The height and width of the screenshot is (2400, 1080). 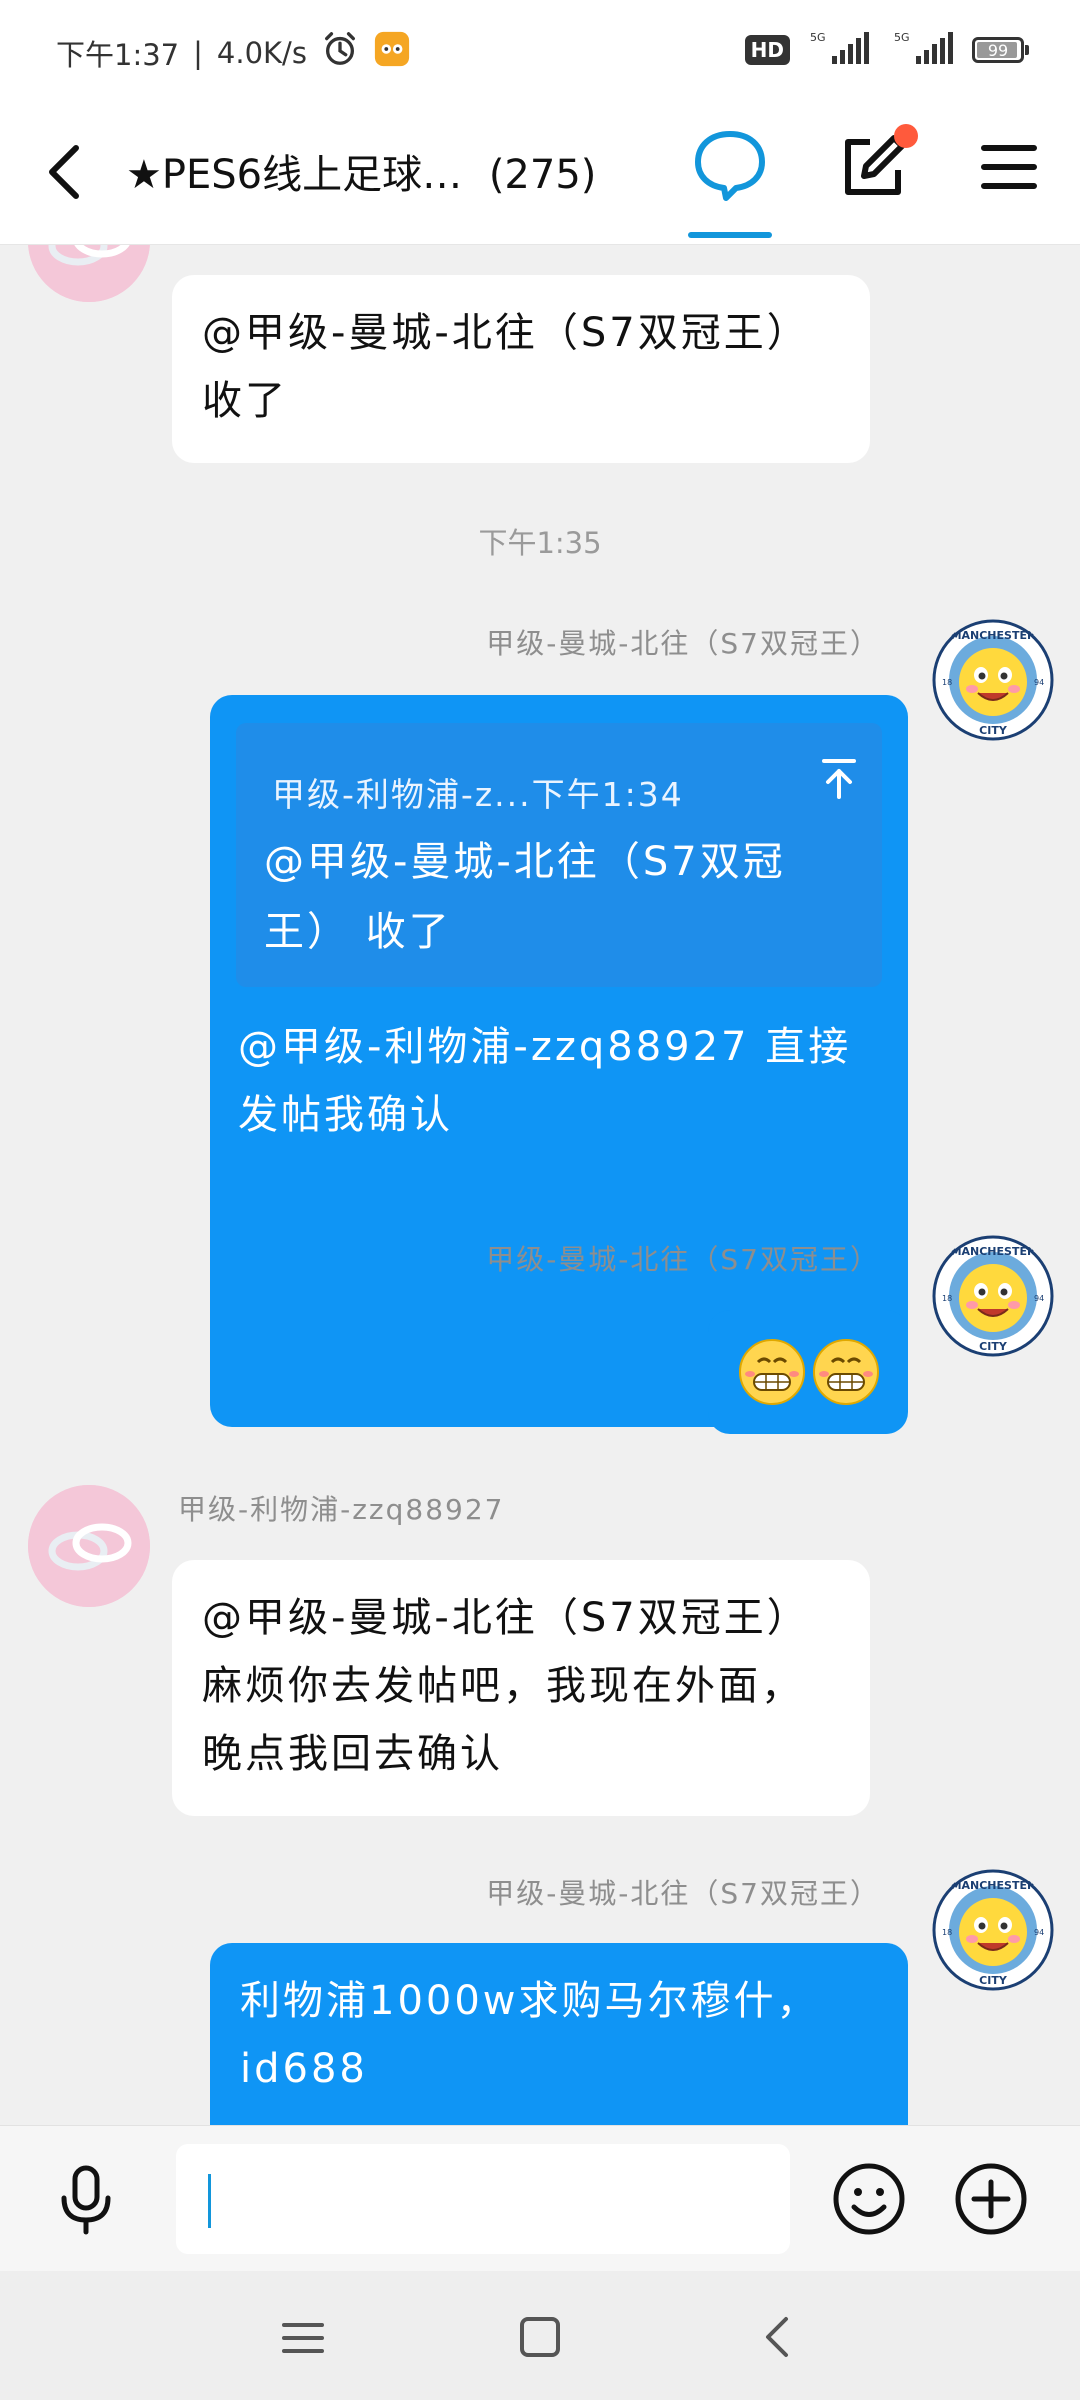 I want to click on status-bar: 下午1:37 | 4.0K/s HD 5G 5G 99, so click(x=540, y=52).